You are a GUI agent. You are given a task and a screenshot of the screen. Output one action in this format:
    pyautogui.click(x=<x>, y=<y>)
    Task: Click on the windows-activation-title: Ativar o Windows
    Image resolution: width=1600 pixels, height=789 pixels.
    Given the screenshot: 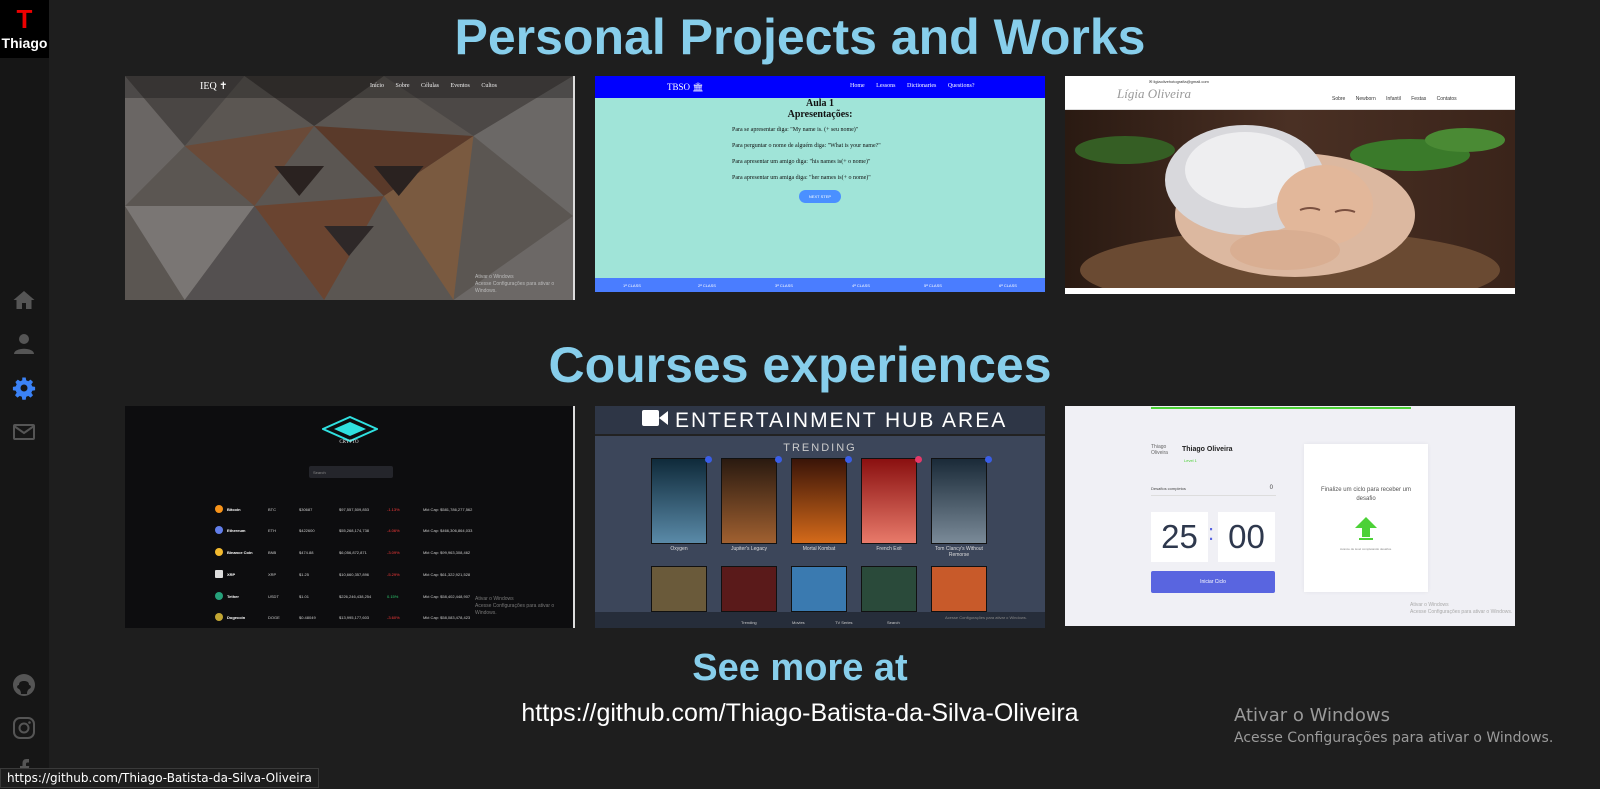 What is the action you would take?
    pyautogui.click(x=1312, y=715)
    